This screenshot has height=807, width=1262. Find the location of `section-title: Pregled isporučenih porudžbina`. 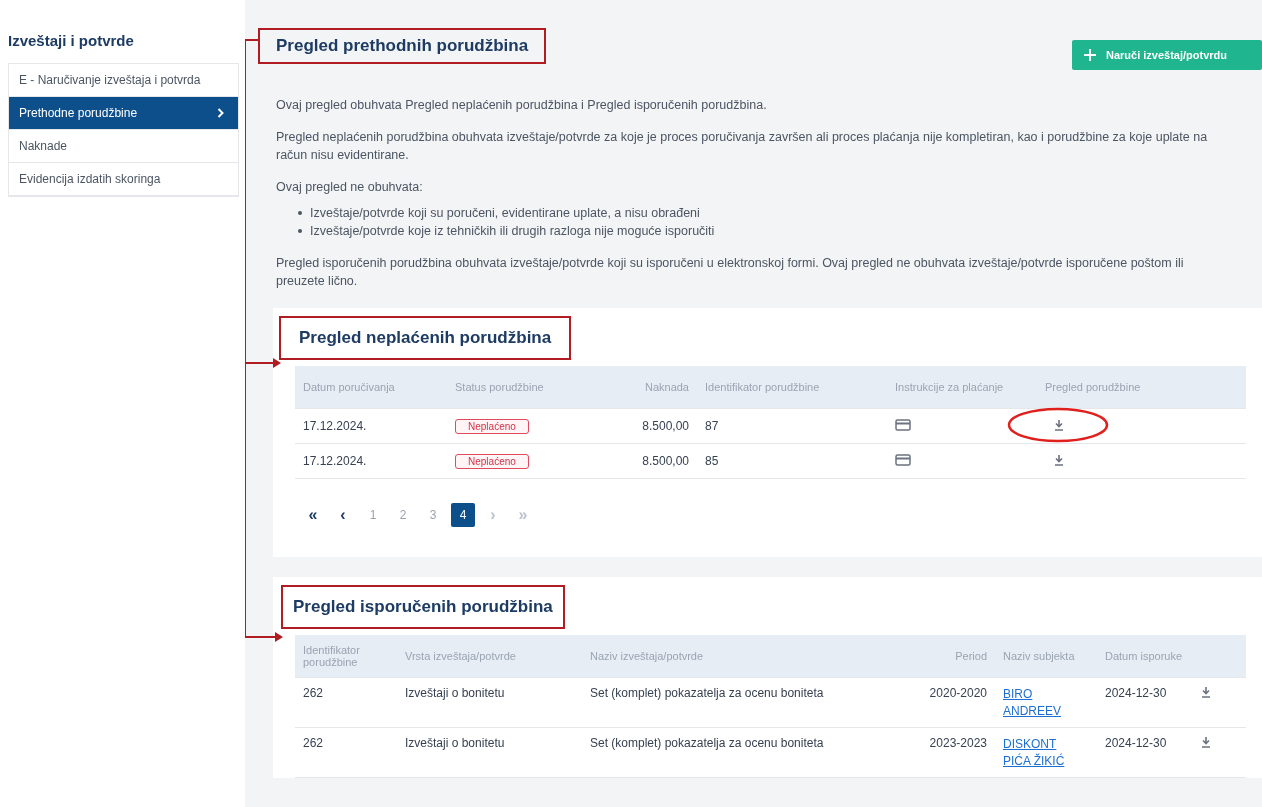

section-title: Pregled isporučenih porudžbina is located at coordinates (423, 607).